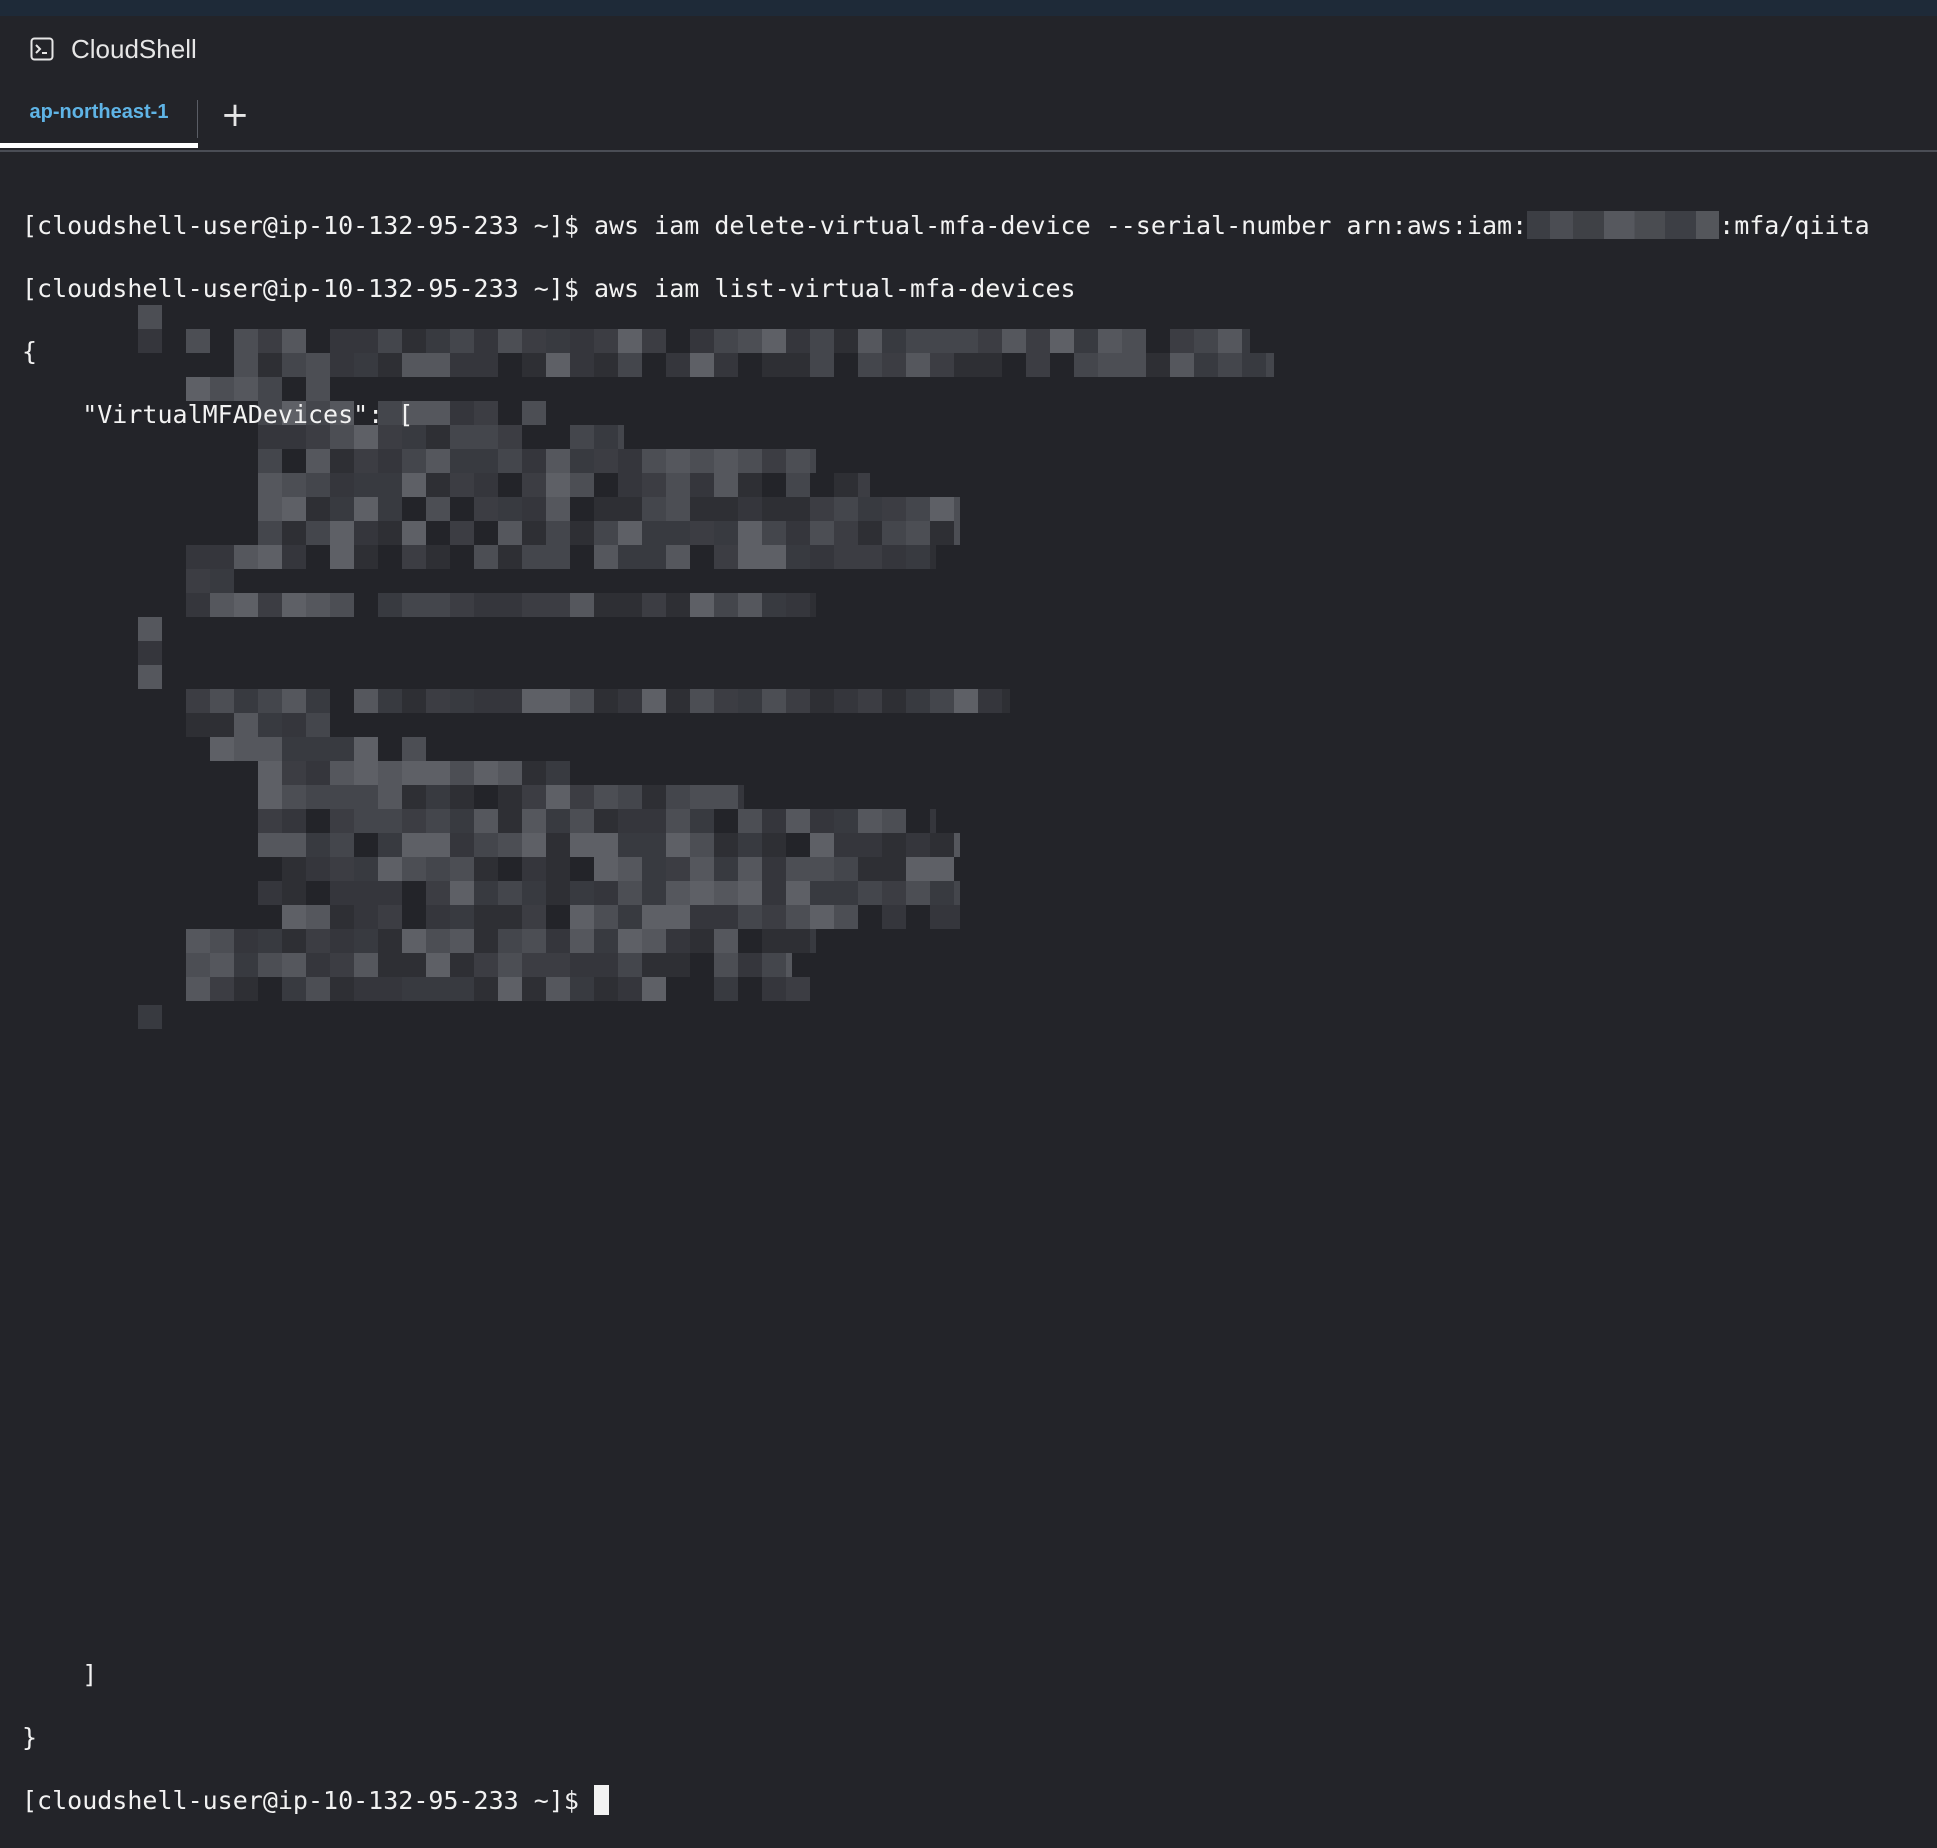 The image size is (1937, 1848). What do you see at coordinates (968, 8) in the screenshot?
I see `top-strip` at bounding box center [968, 8].